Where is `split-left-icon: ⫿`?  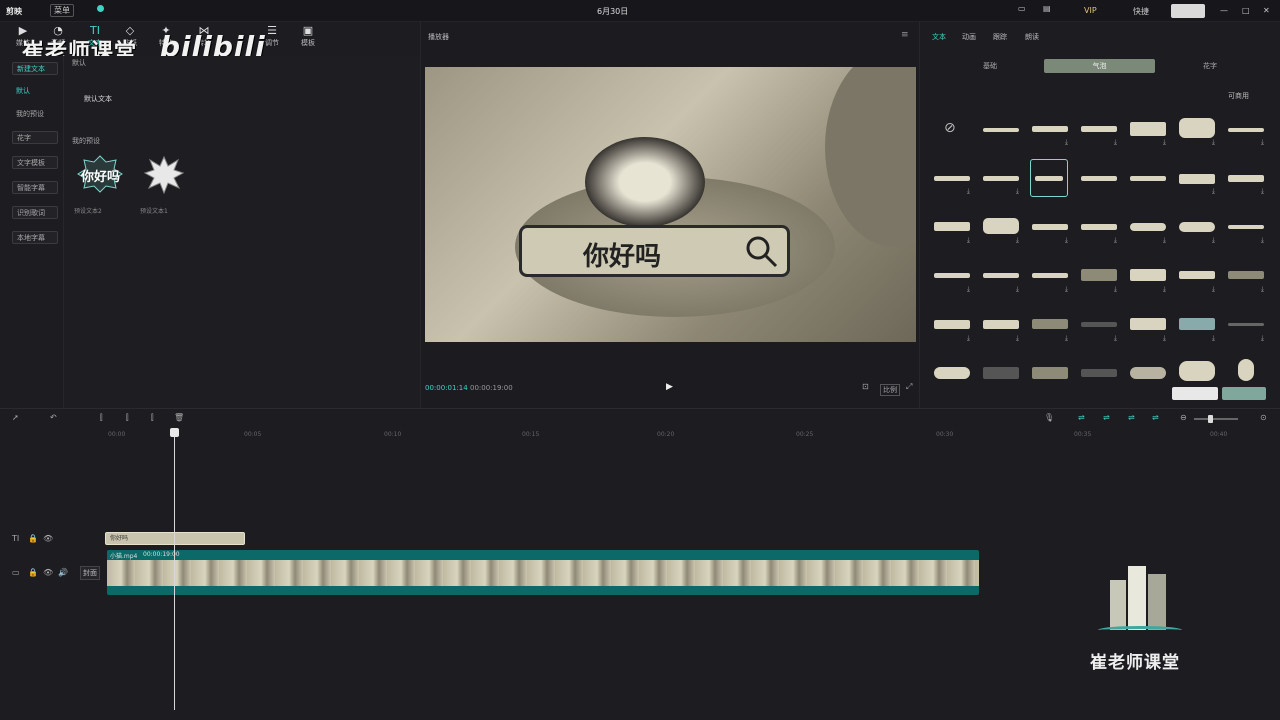
split-left-icon: ⫿ is located at coordinates (127, 418).